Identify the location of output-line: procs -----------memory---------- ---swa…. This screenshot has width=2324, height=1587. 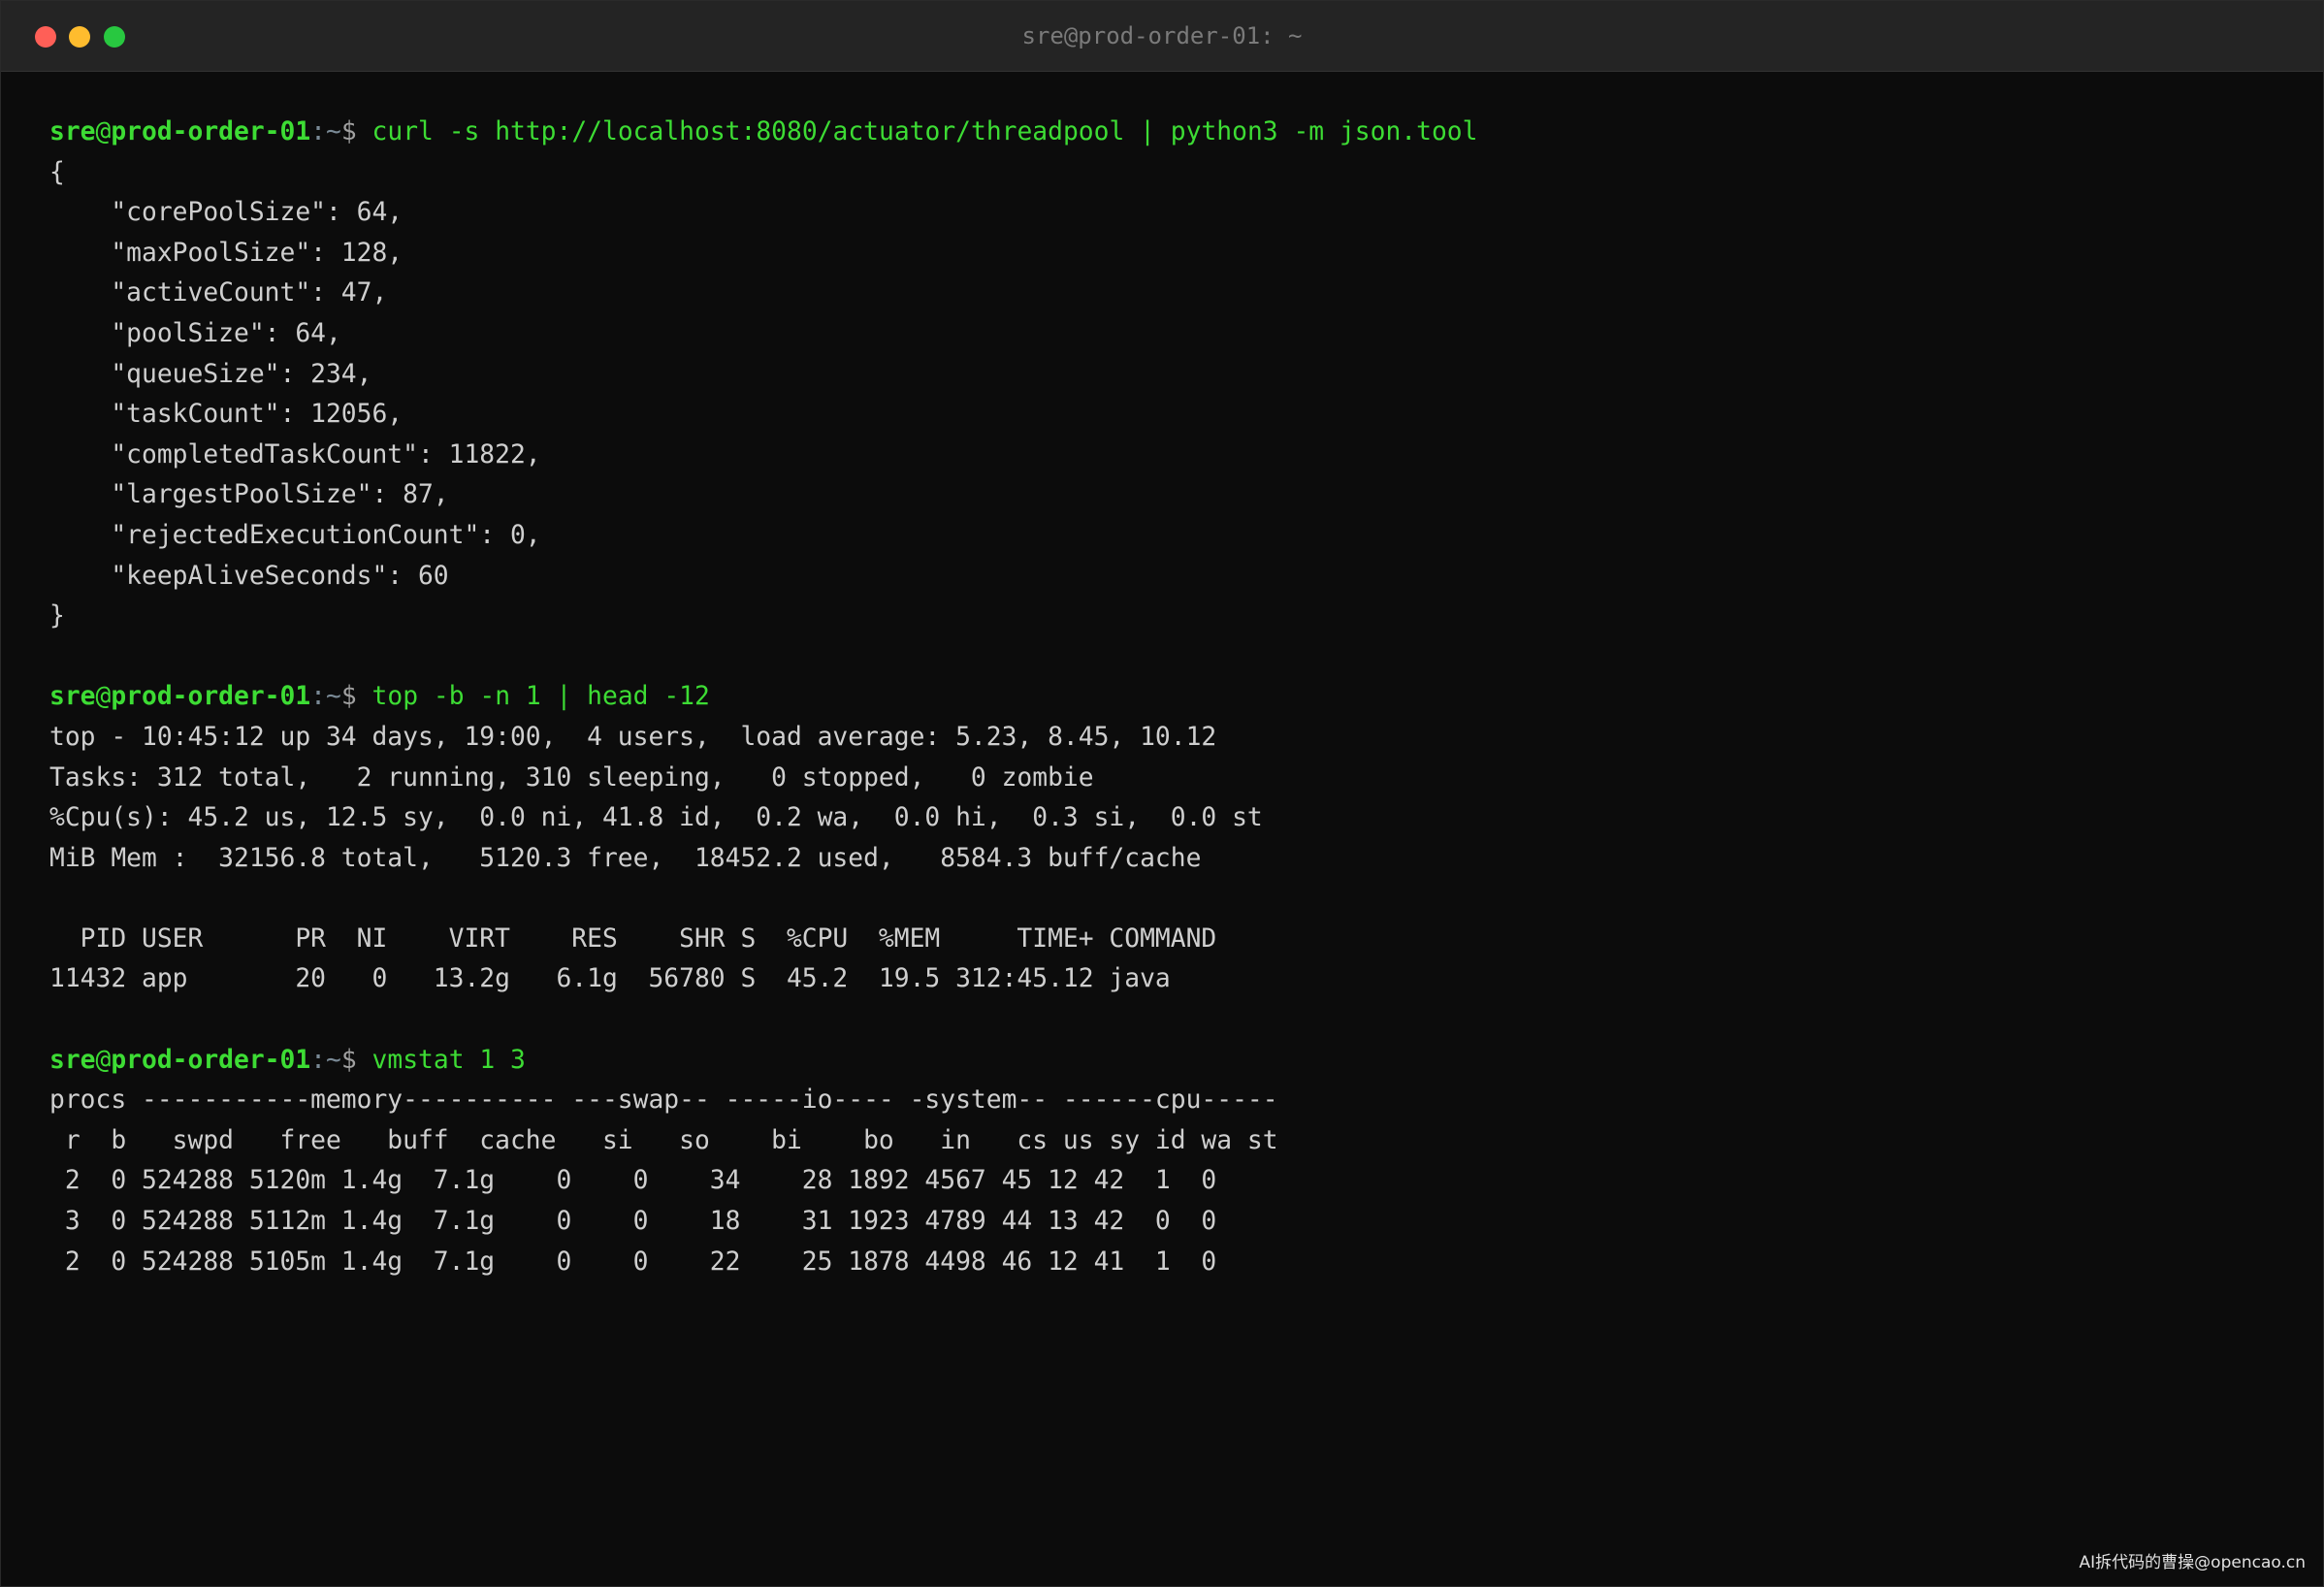
(663, 1100).